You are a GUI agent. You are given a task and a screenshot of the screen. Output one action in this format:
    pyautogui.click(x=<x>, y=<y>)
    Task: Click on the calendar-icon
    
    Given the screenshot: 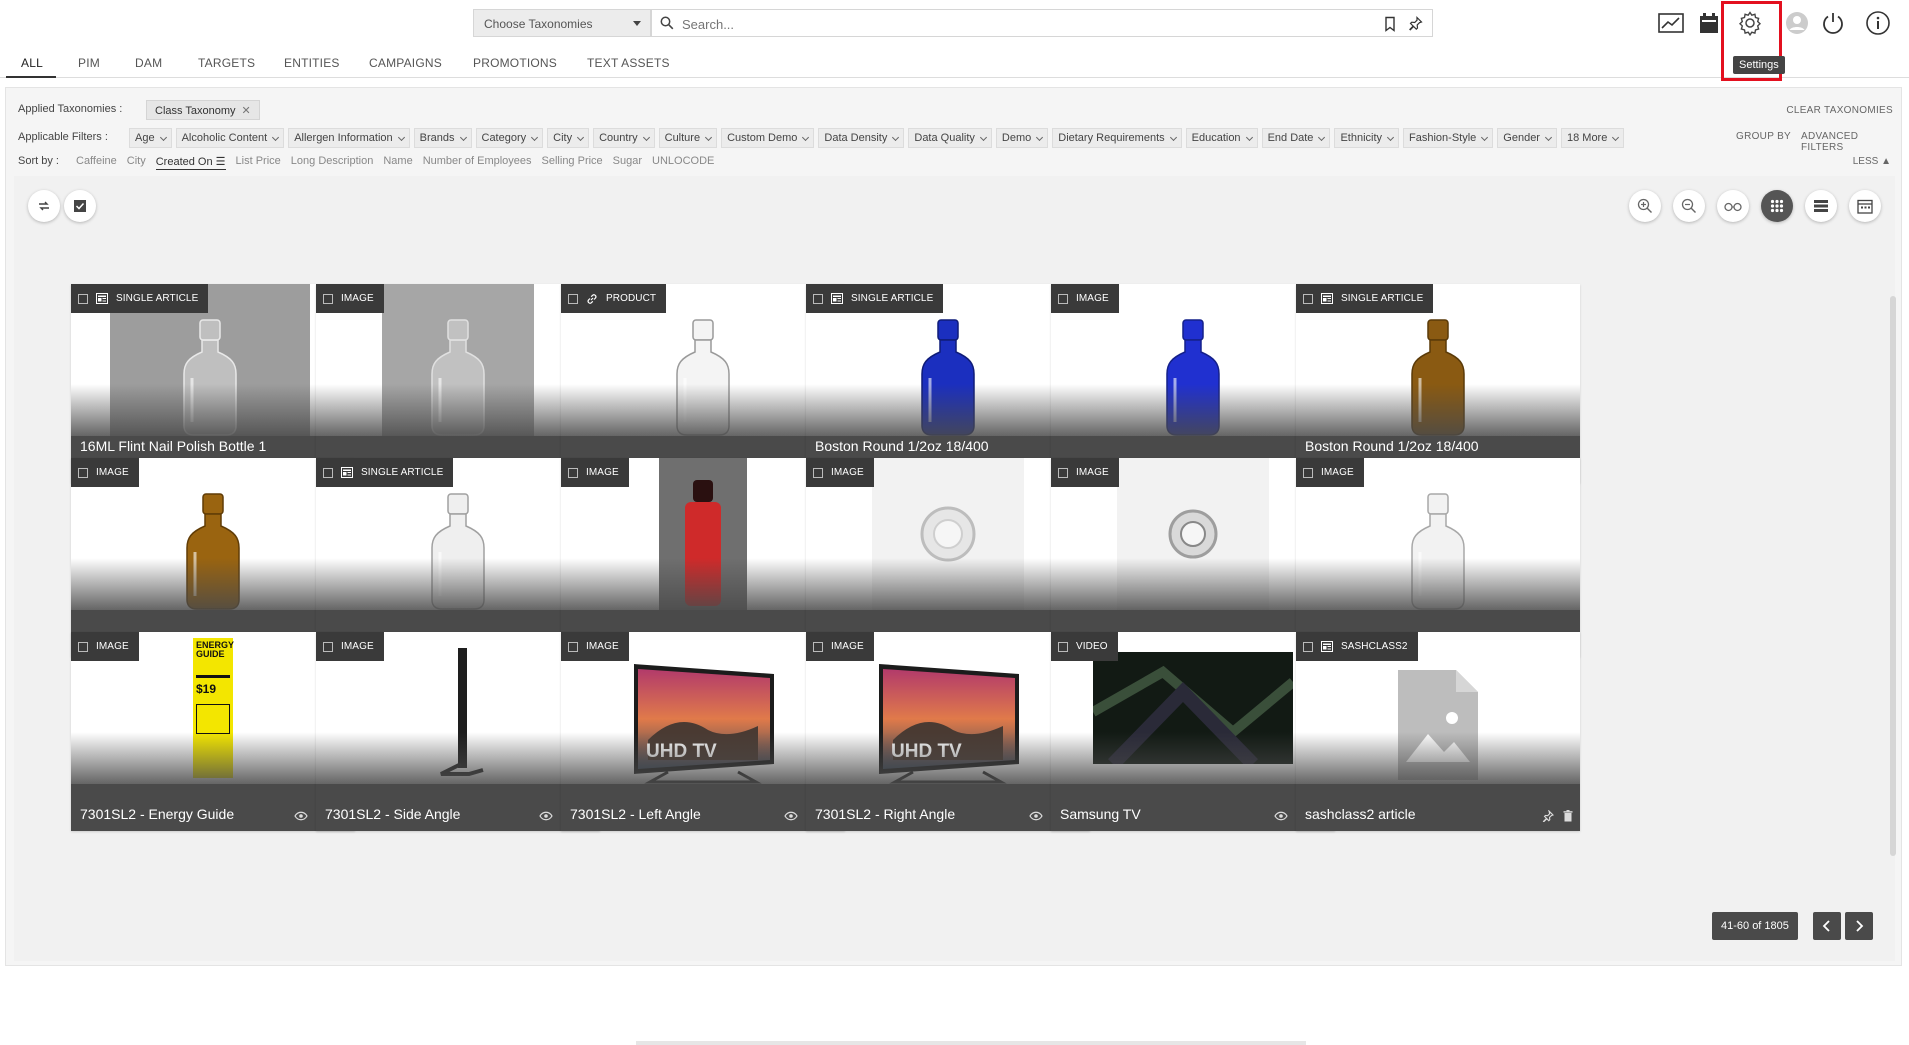 What is the action you would take?
    pyautogui.click(x=1709, y=23)
    